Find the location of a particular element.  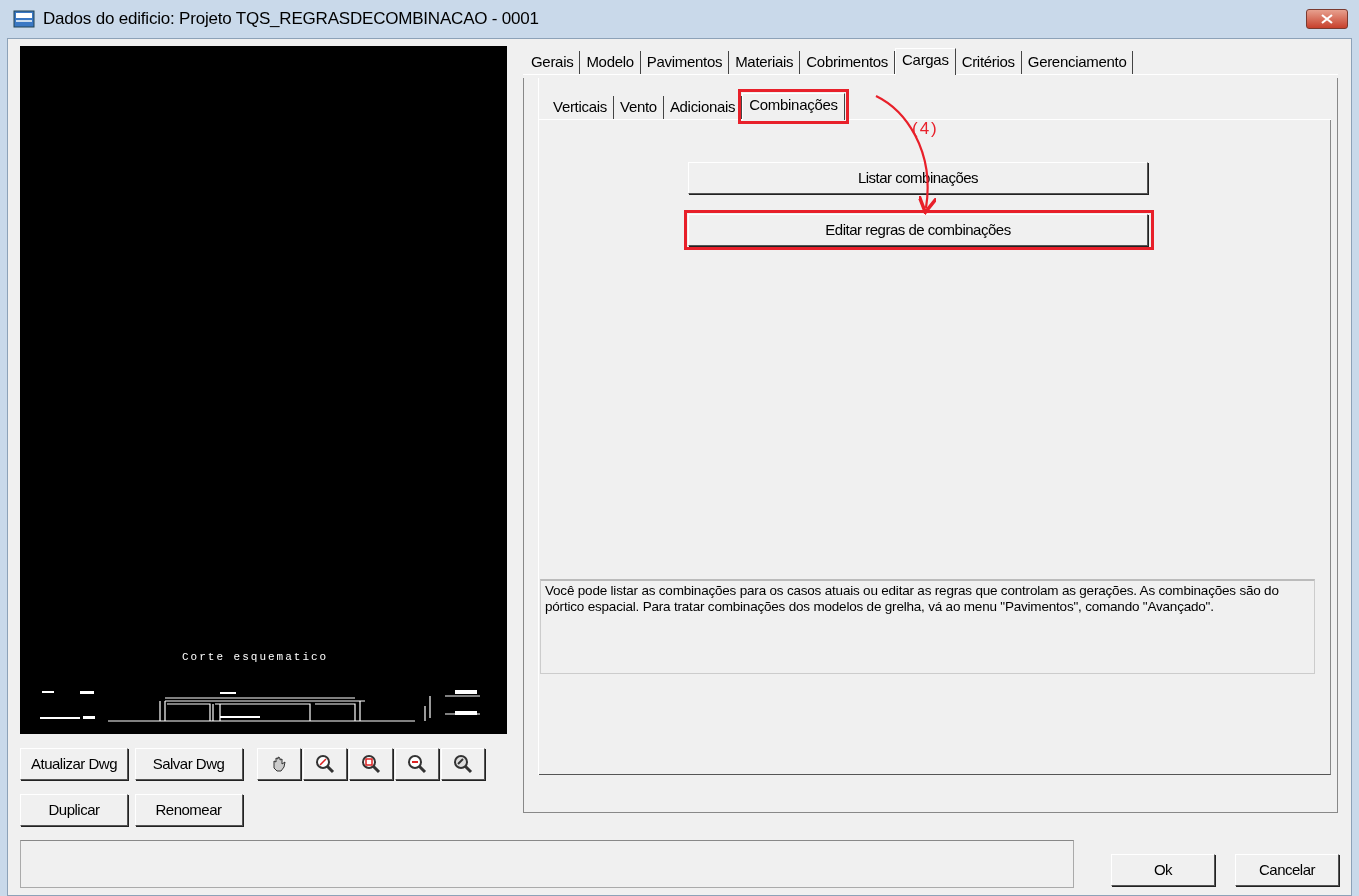

app-icon is located at coordinates (24, 19).